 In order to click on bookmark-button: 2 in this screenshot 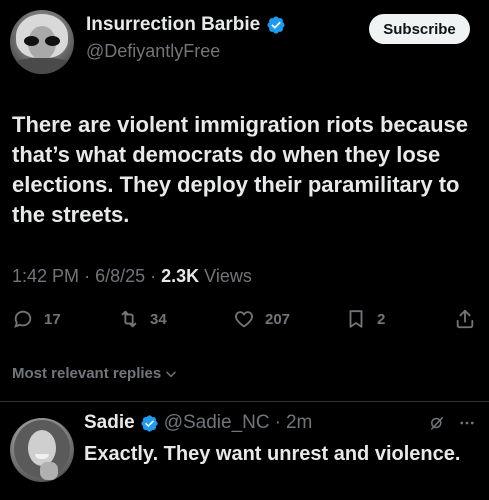, I will do `click(365, 319)`.